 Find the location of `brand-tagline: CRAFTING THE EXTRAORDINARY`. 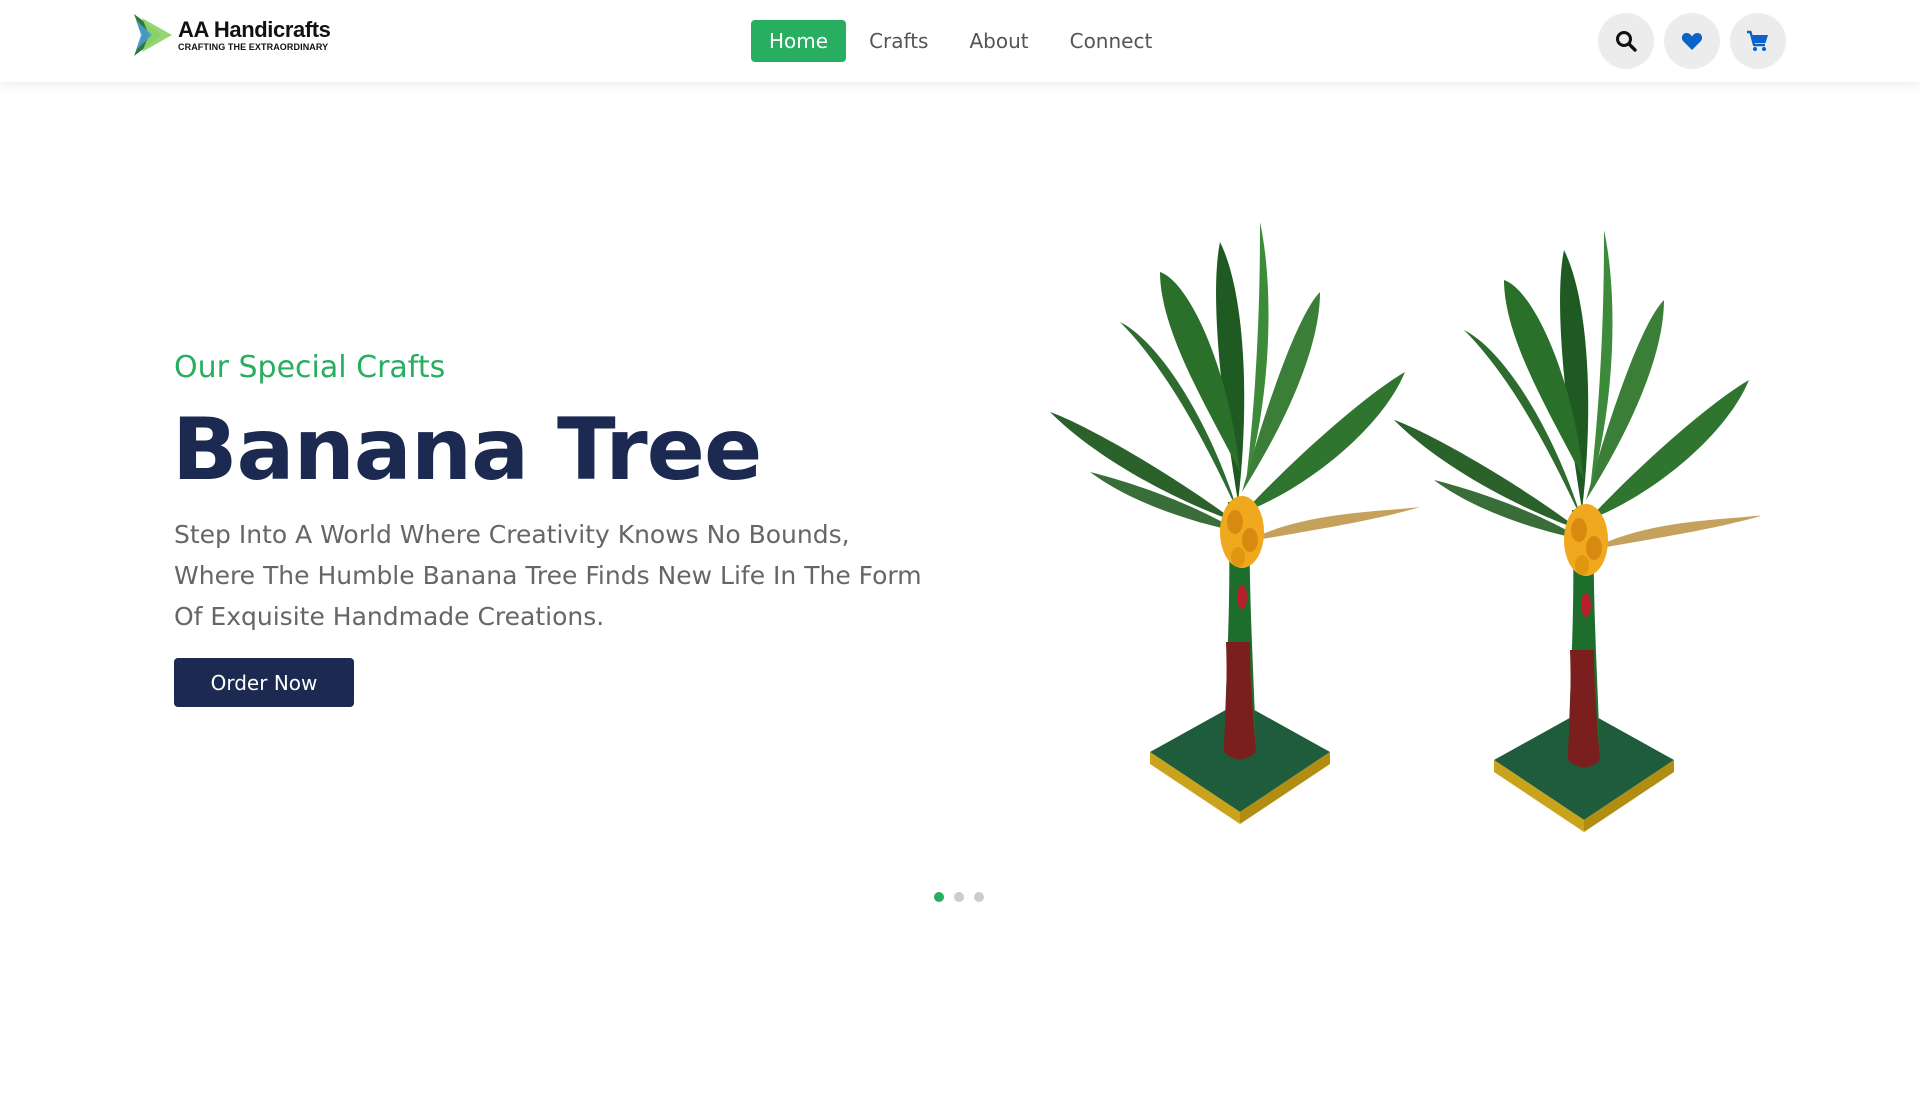

brand-tagline: CRAFTING THE EXTRAORDINARY is located at coordinates (253, 47).